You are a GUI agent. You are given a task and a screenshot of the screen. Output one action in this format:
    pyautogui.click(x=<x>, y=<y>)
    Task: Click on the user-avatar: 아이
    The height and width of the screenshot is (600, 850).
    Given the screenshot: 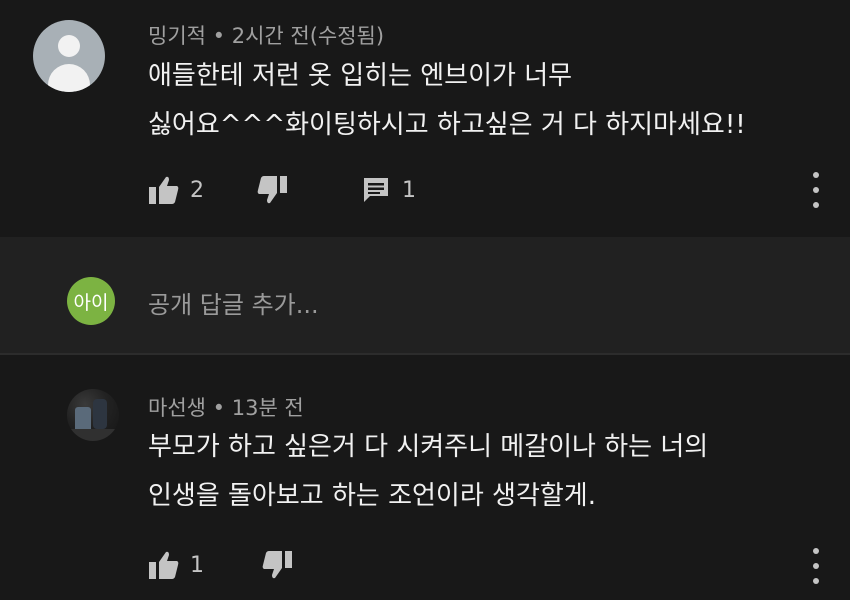 What is the action you would take?
    pyautogui.click(x=91, y=301)
    